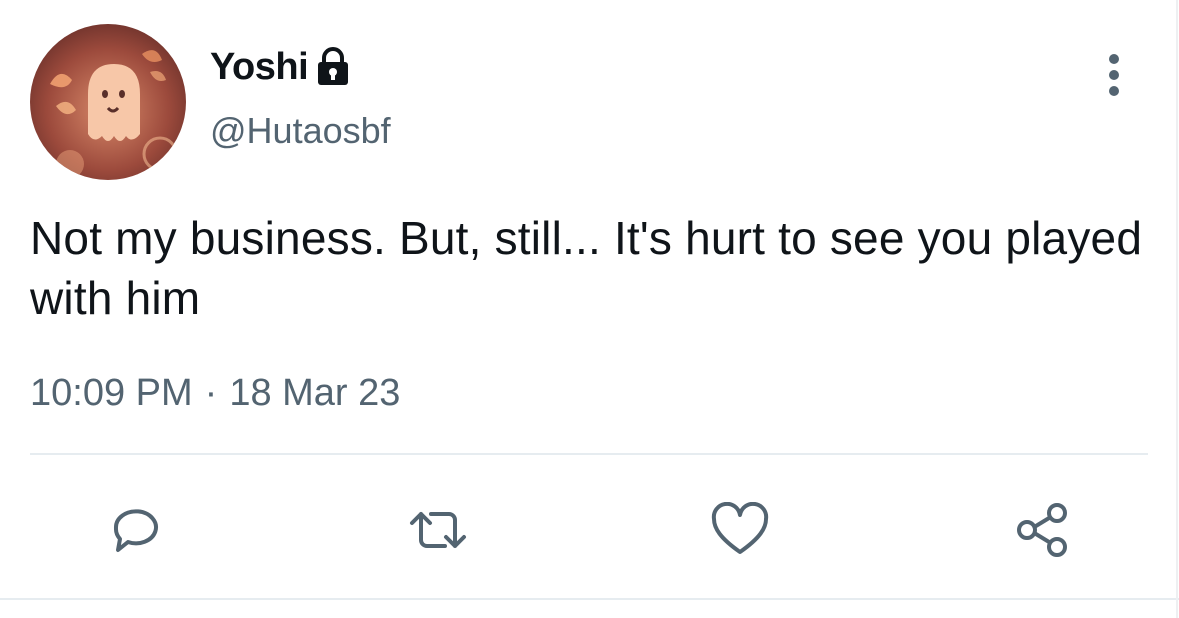  What do you see at coordinates (333, 67) in the screenshot?
I see `lock-icon` at bounding box center [333, 67].